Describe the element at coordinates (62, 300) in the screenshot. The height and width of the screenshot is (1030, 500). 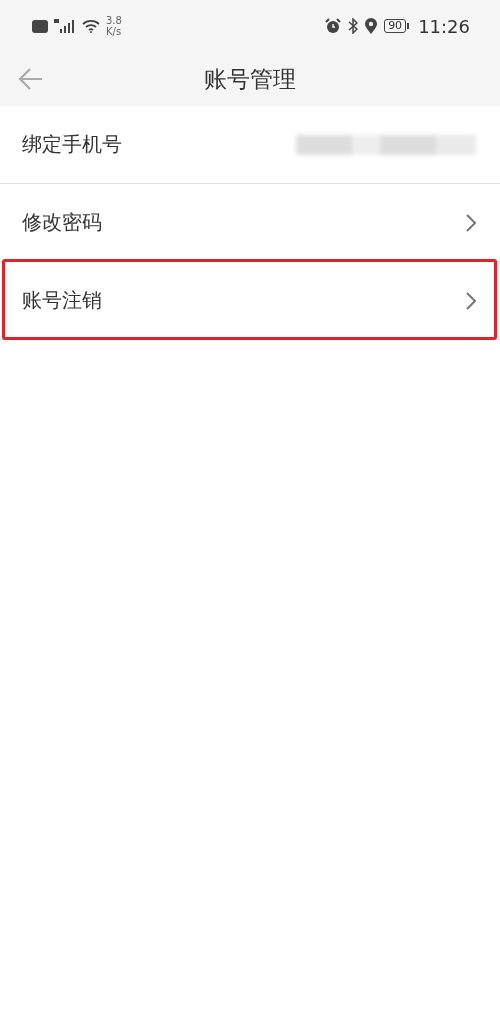
I see `row-label: 账号注销` at that location.